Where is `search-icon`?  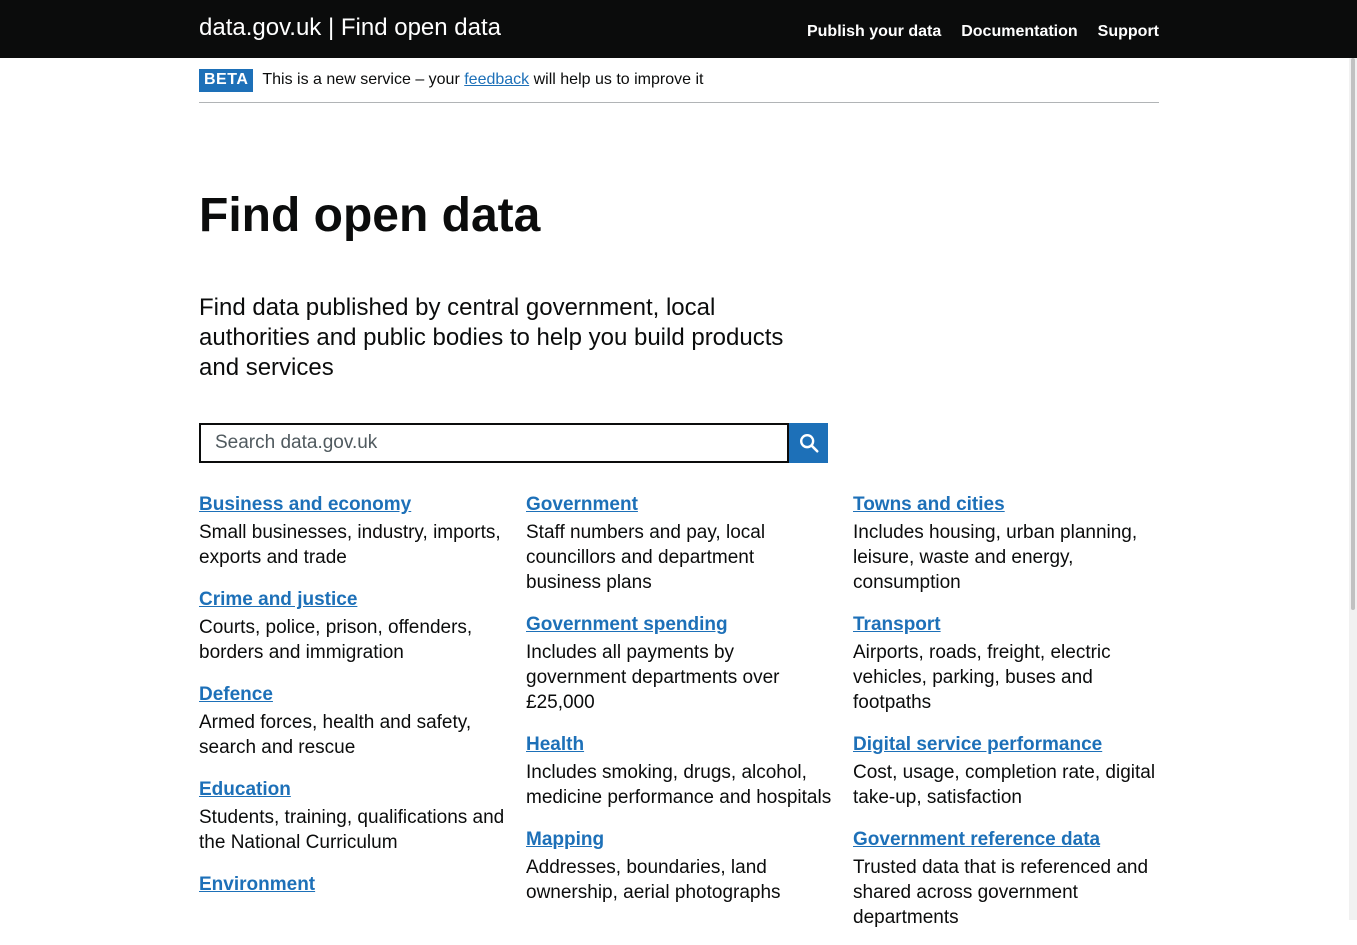 search-icon is located at coordinates (809, 443).